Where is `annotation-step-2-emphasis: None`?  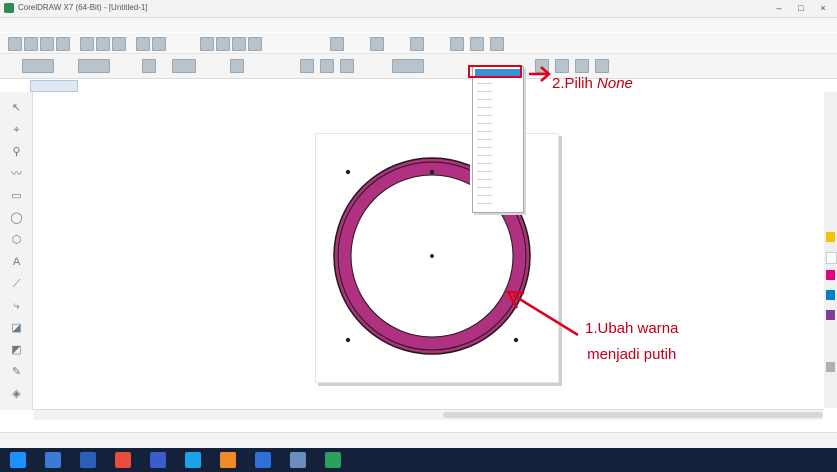 annotation-step-2-emphasis: None is located at coordinates (615, 83).